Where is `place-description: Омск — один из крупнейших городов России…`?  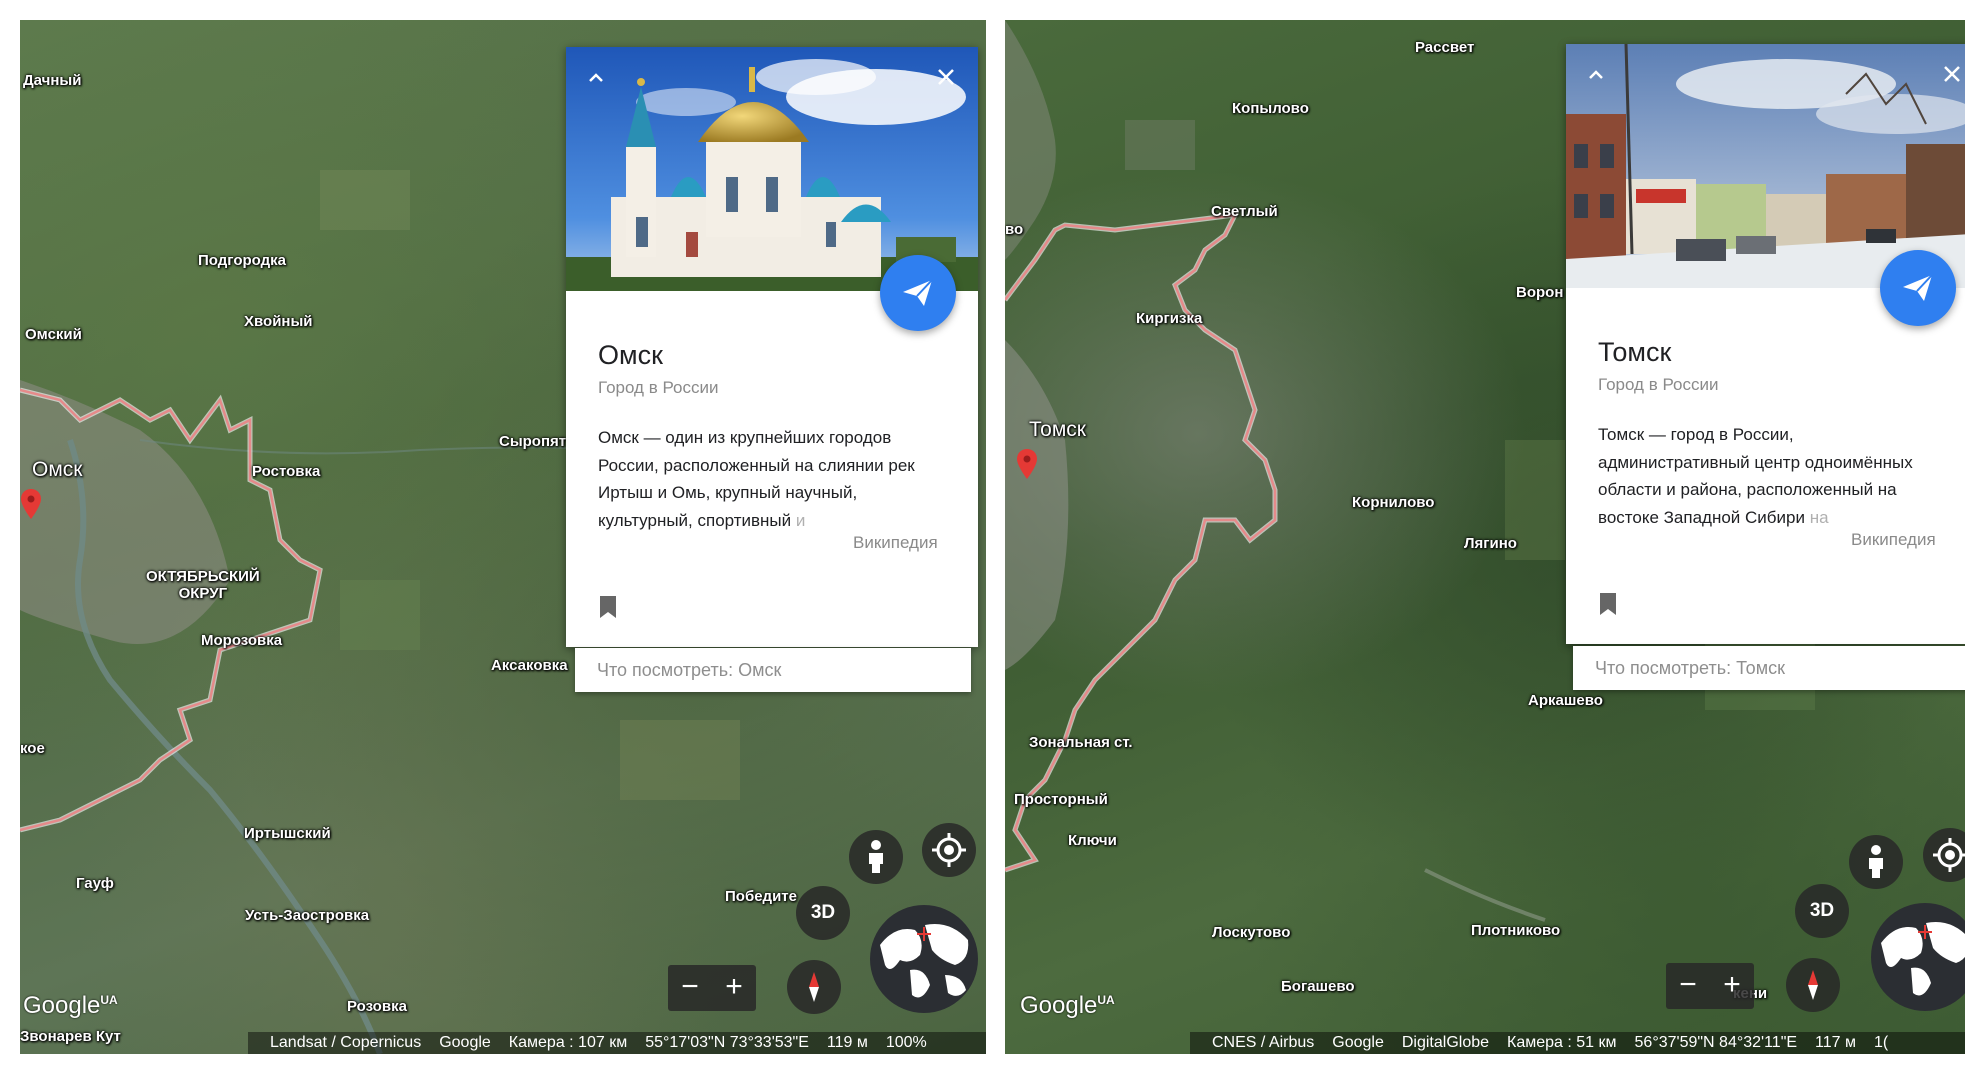 place-description: Омск — один из крупнейших городов России… is located at coordinates (756, 479).